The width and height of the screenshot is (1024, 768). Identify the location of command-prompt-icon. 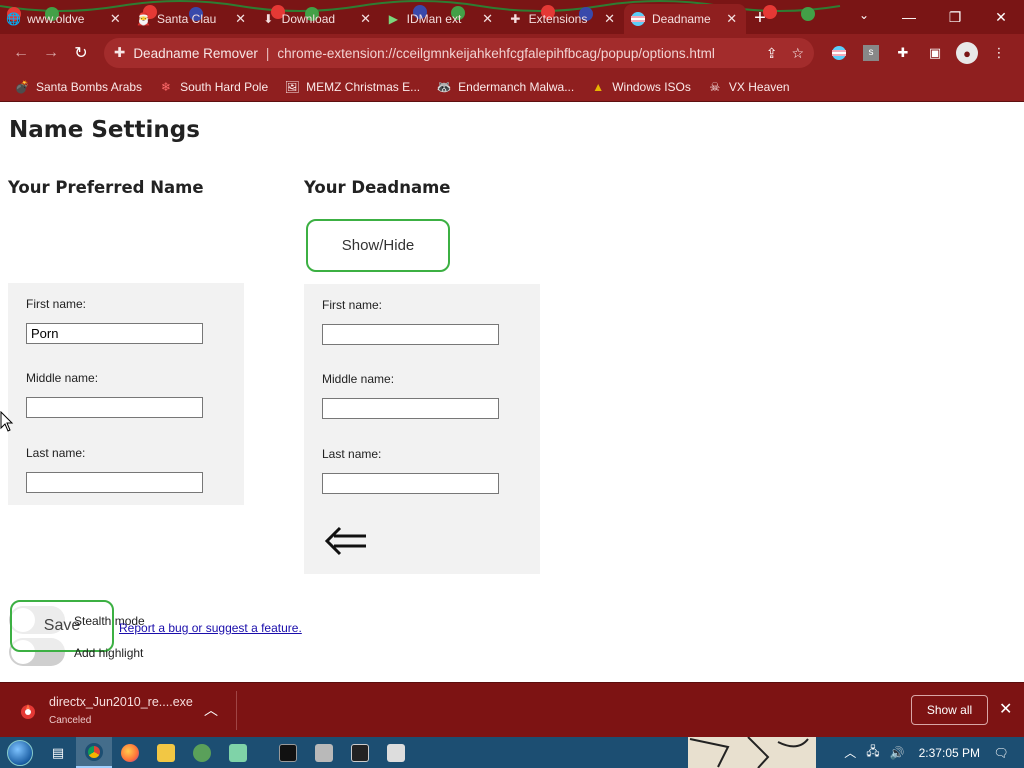
(288, 752).